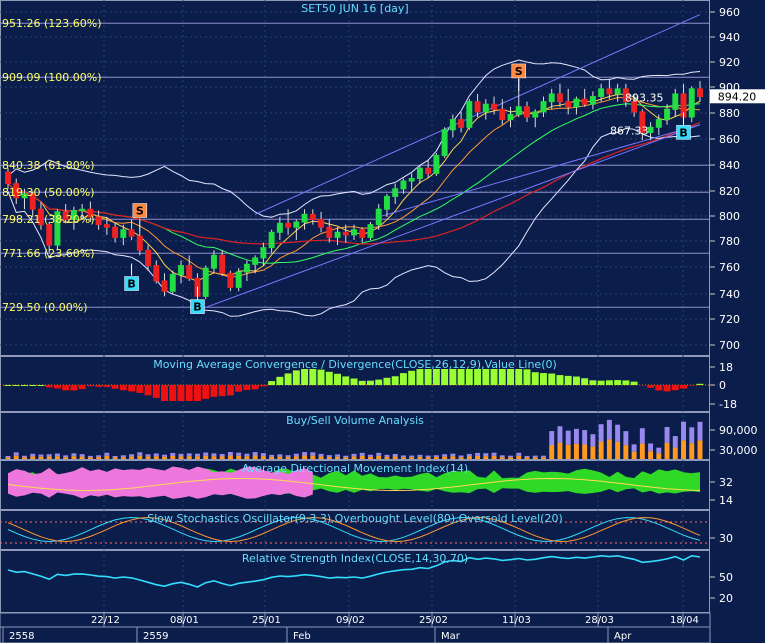 The height and width of the screenshot is (643, 765). What do you see at coordinates (683, 132) in the screenshot?
I see `signal-letter: B` at bounding box center [683, 132].